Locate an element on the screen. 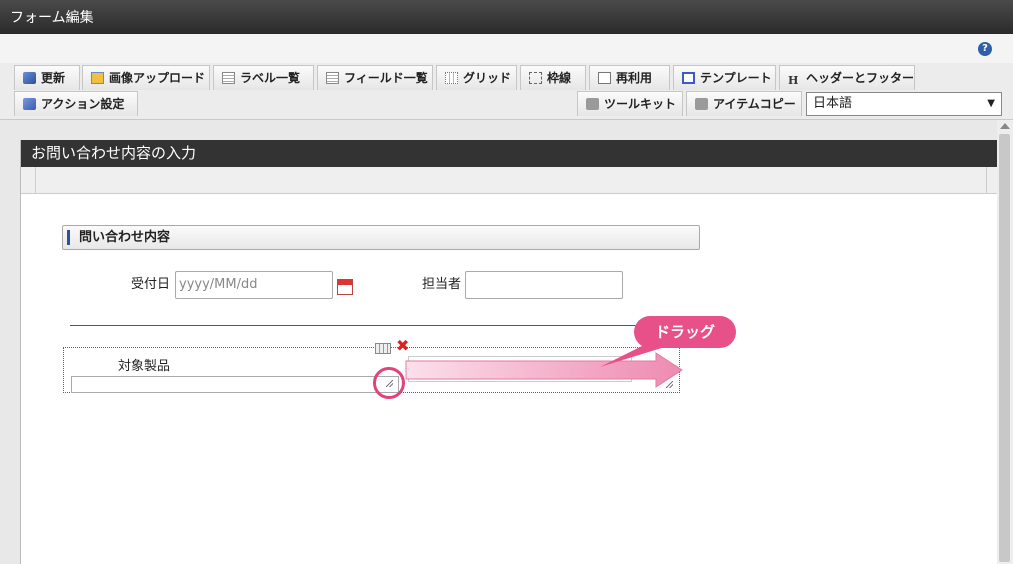 This screenshot has width=1013, height=564. drag-annotation: ドラッグ is located at coordinates (570, 352).